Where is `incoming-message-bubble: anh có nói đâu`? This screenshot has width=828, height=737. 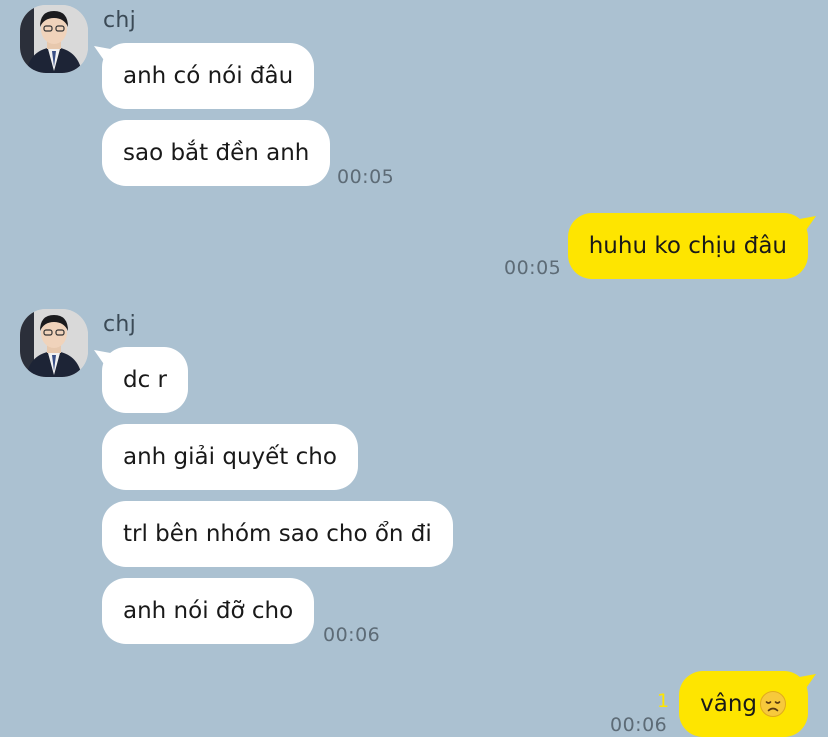
incoming-message-bubble: anh có nói đâu is located at coordinates (208, 76).